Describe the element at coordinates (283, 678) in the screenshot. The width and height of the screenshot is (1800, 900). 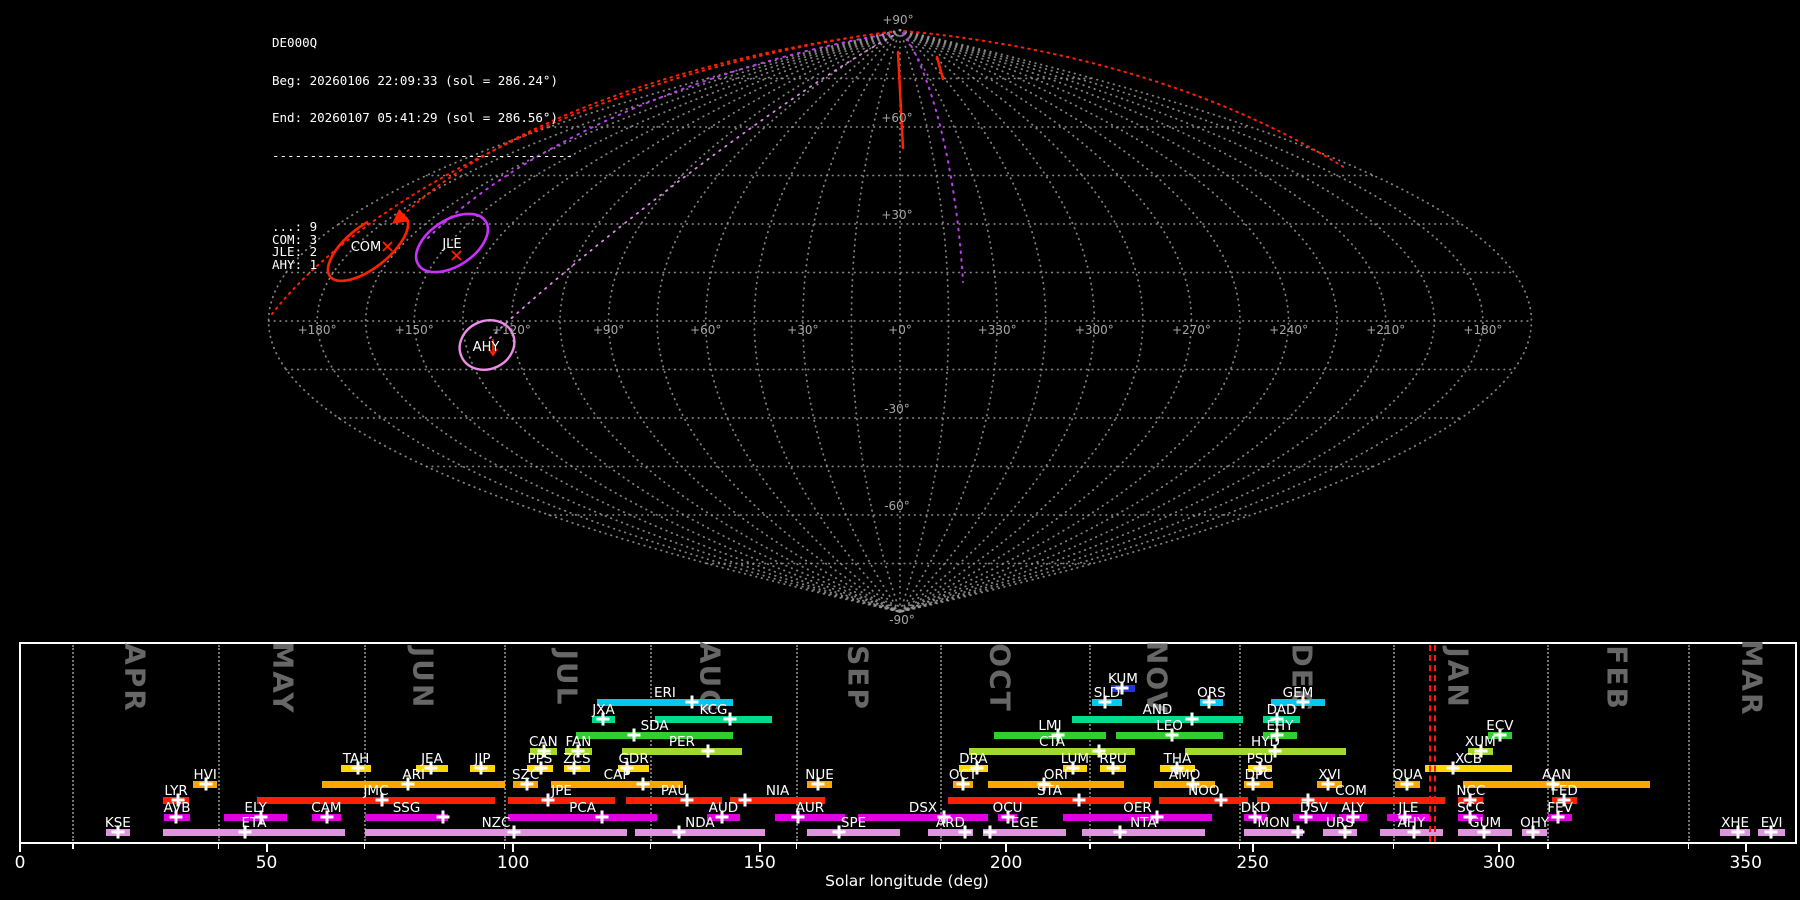
I see `month-label: MAY` at that location.